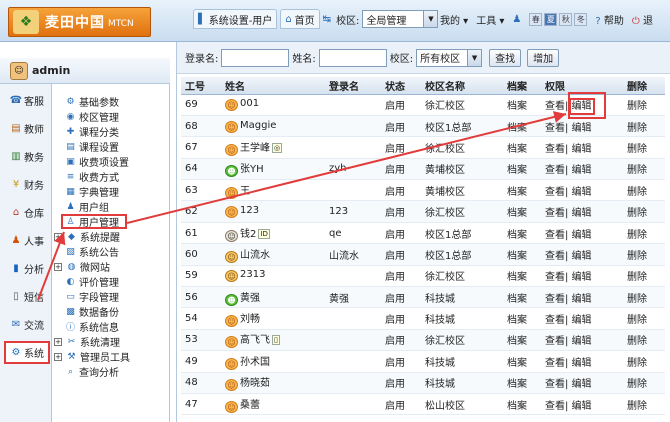  I want to click on add-user-button: 增加, so click(543, 57).